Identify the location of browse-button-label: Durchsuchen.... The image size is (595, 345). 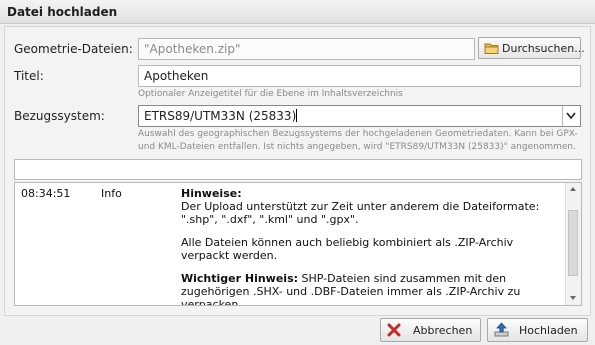
(543, 48).